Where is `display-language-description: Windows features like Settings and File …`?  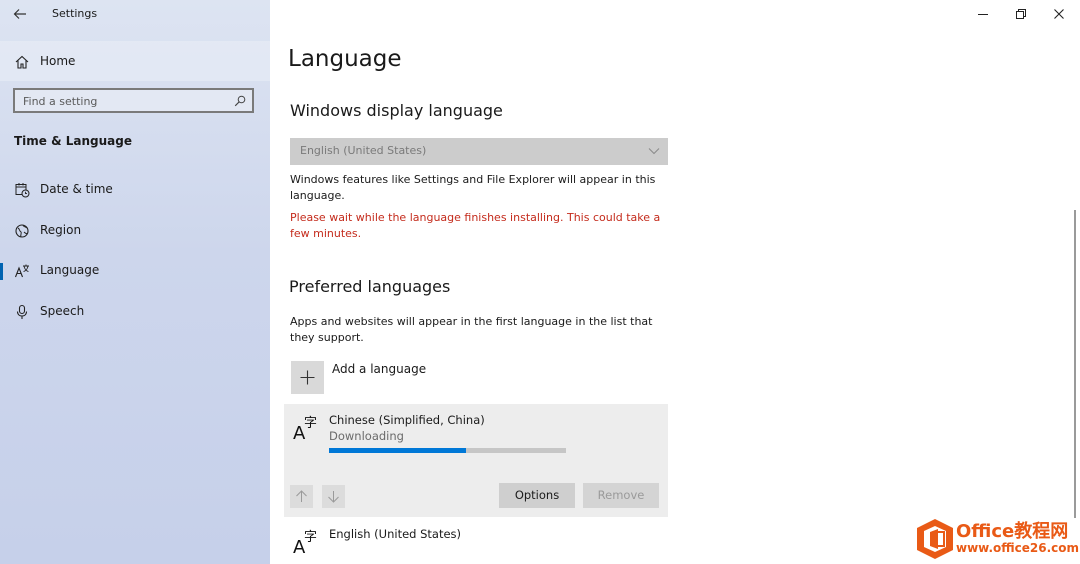
display-language-description: Windows features like Settings and File … is located at coordinates (473, 187).